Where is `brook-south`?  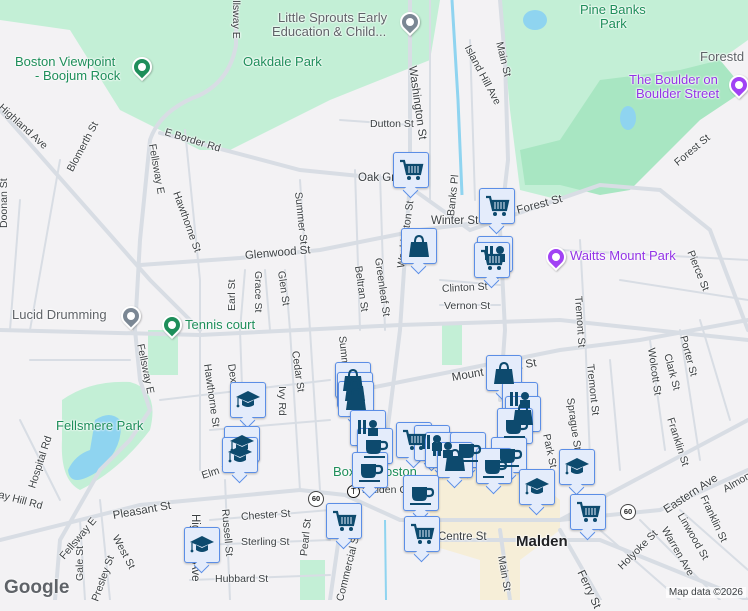
brook-south is located at coordinates (385, 559).